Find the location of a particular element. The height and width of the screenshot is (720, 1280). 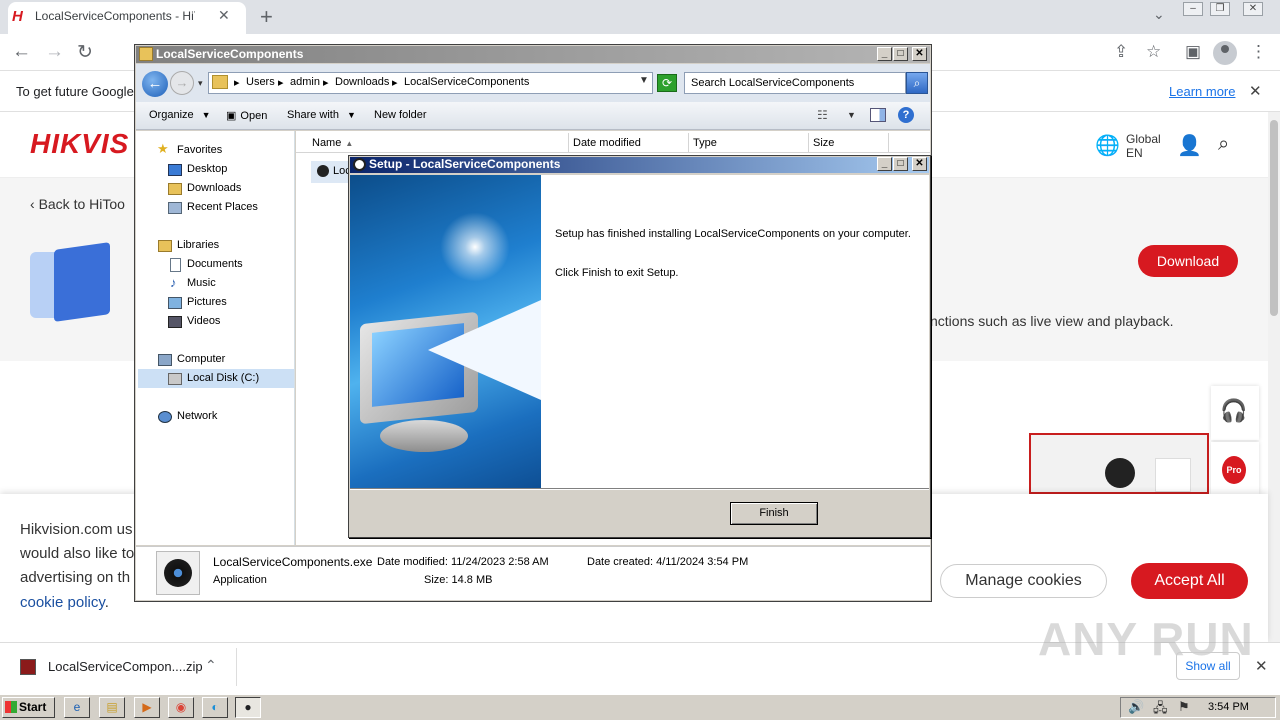

region-selector: Global EN is located at coordinates (1143, 146).